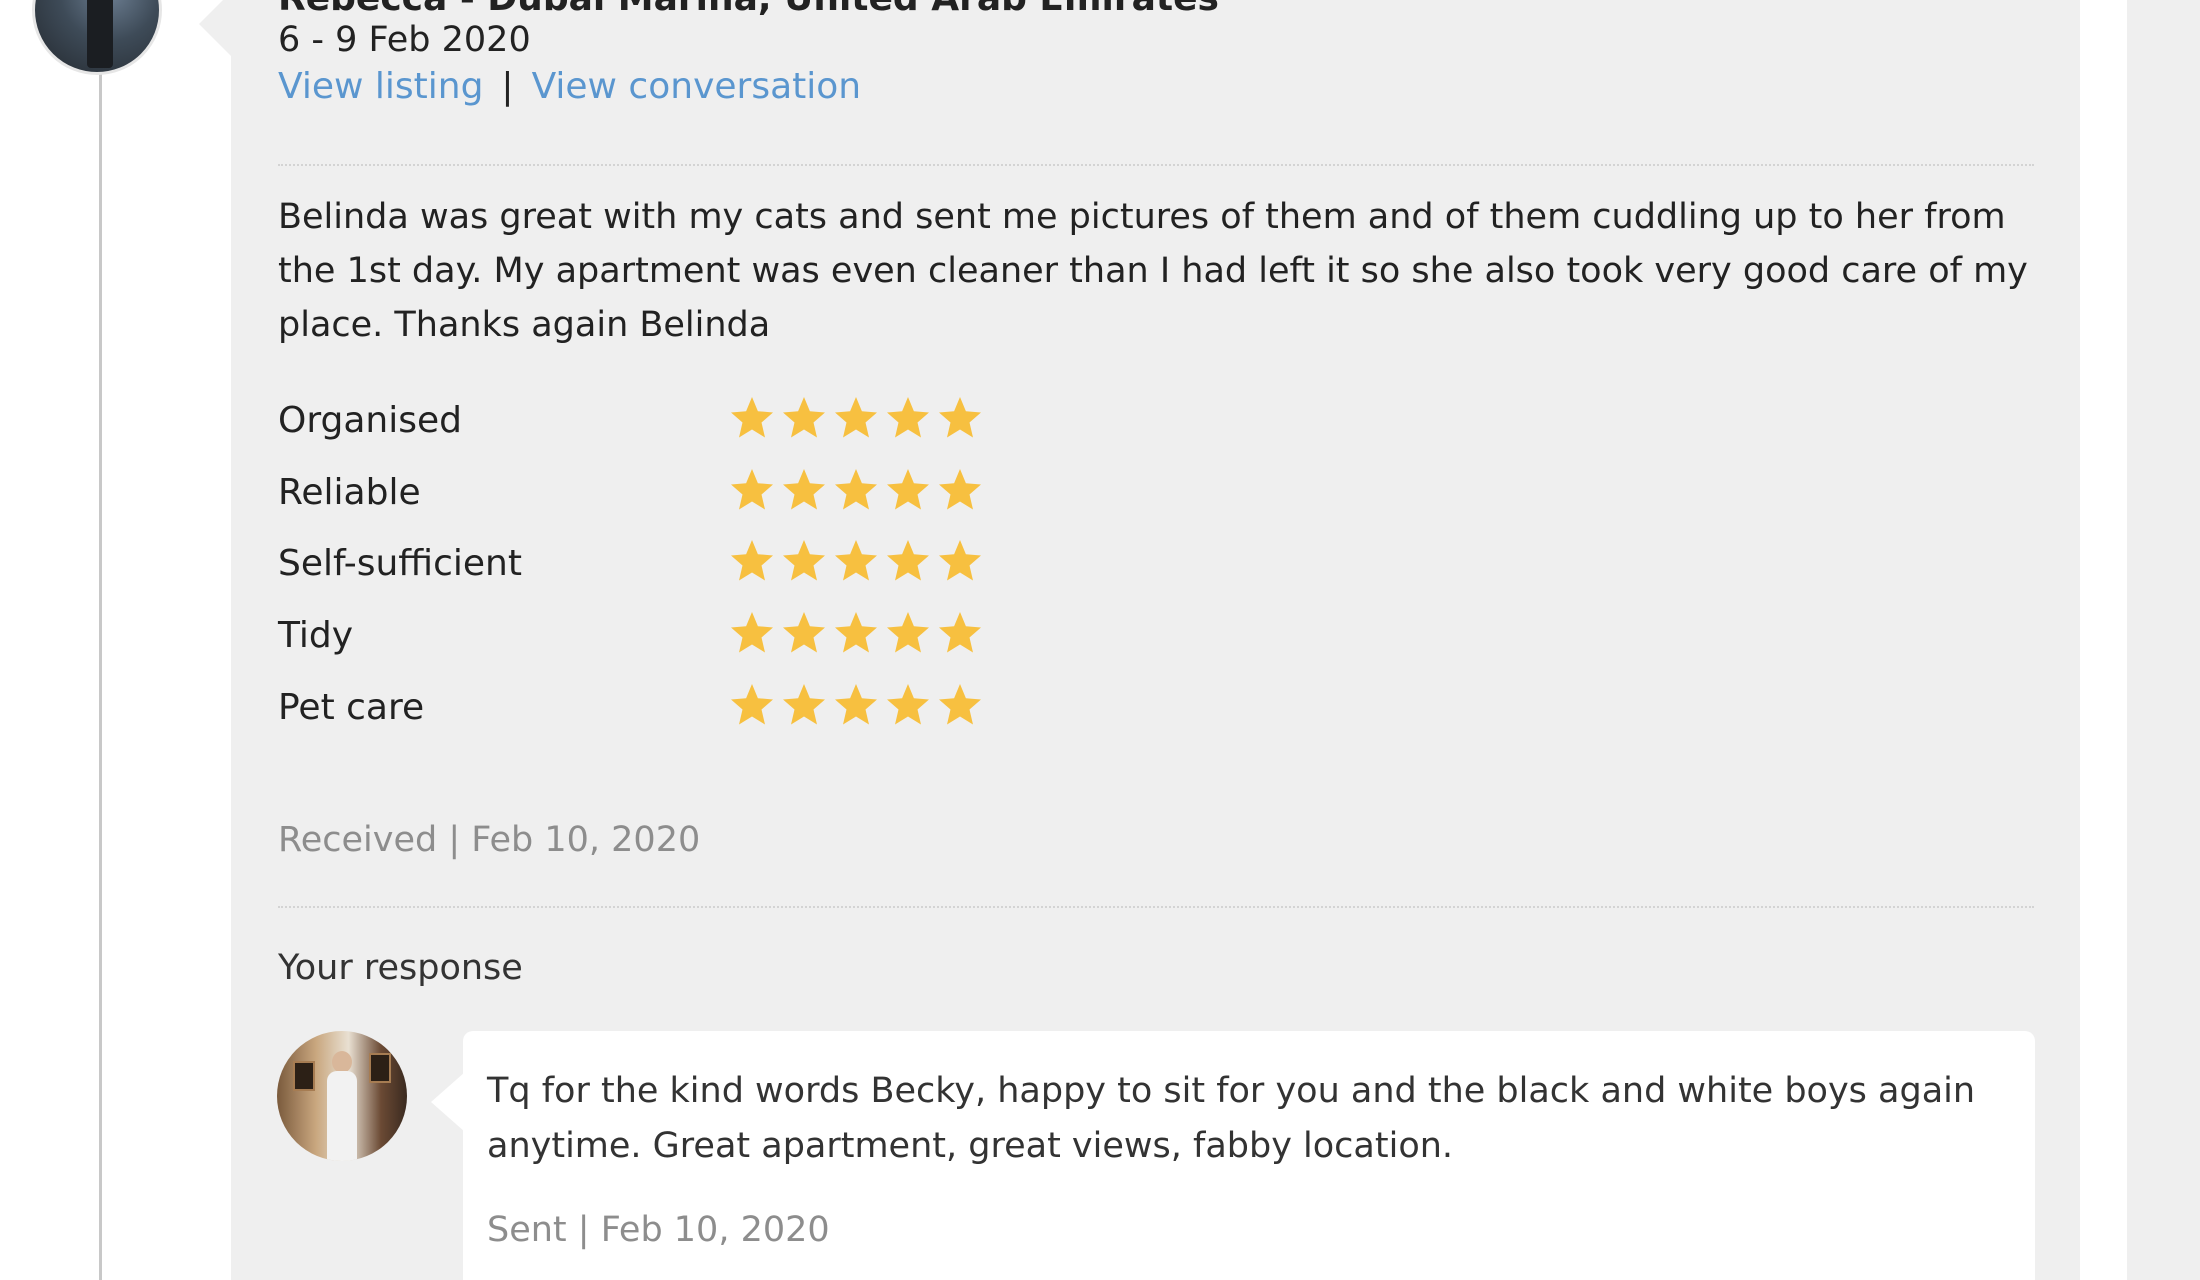 The image size is (2200, 1280). Describe the element at coordinates (1156, 907) in the screenshot. I see `divider-bottom` at that location.